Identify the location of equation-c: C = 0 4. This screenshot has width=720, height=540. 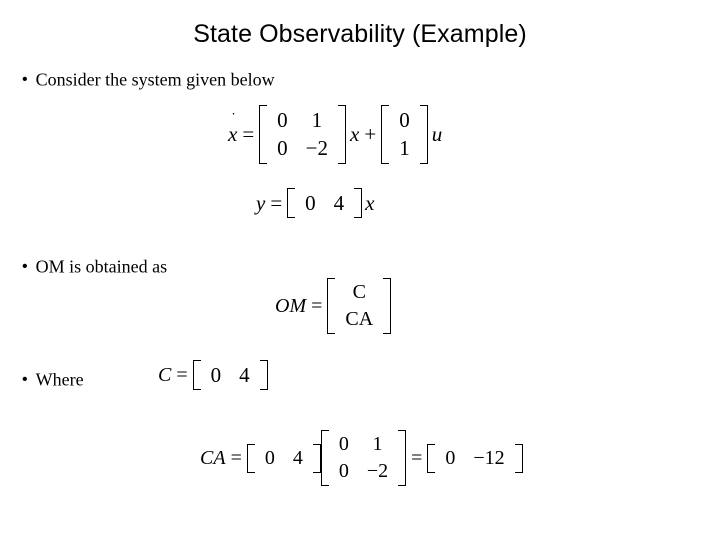
(213, 375).